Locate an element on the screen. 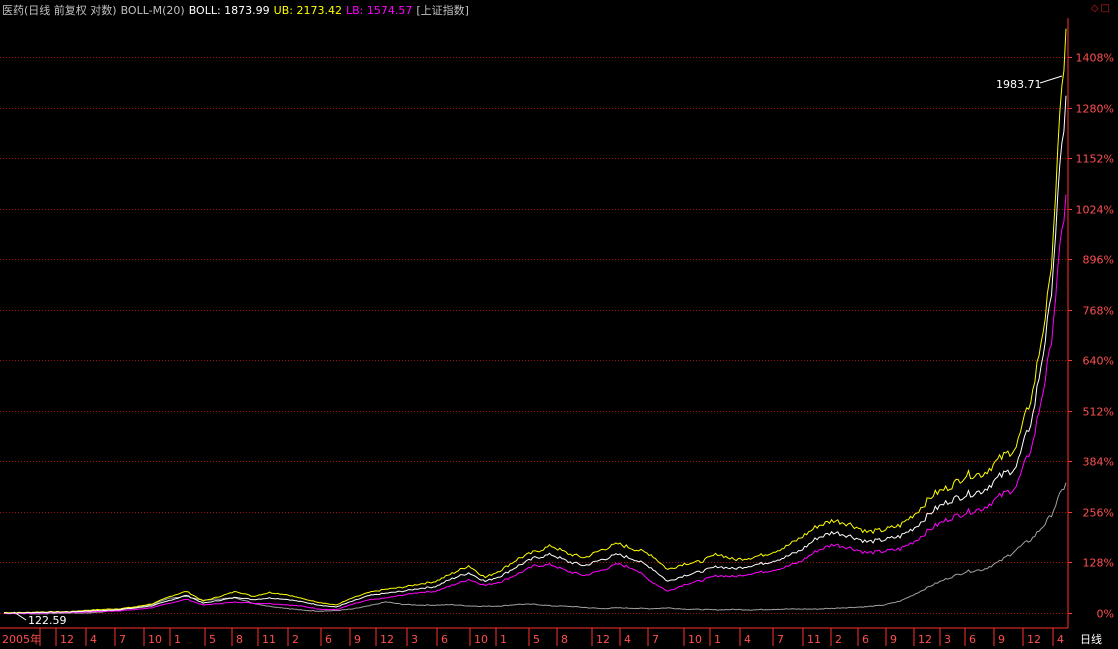 The height and width of the screenshot is (649, 1118). y-tick-label: 1024% is located at coordinates (1095, 210).